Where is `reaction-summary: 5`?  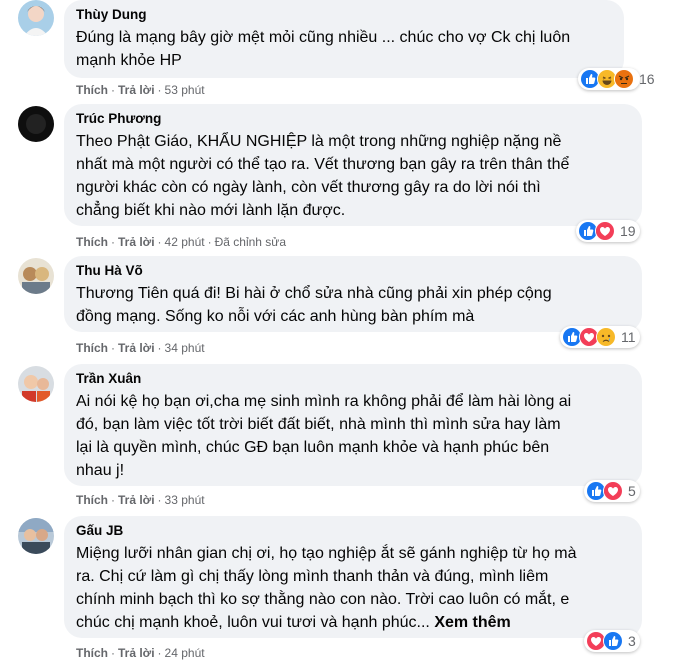
reaction-summary: 5 is located at coordinates (612, 491).